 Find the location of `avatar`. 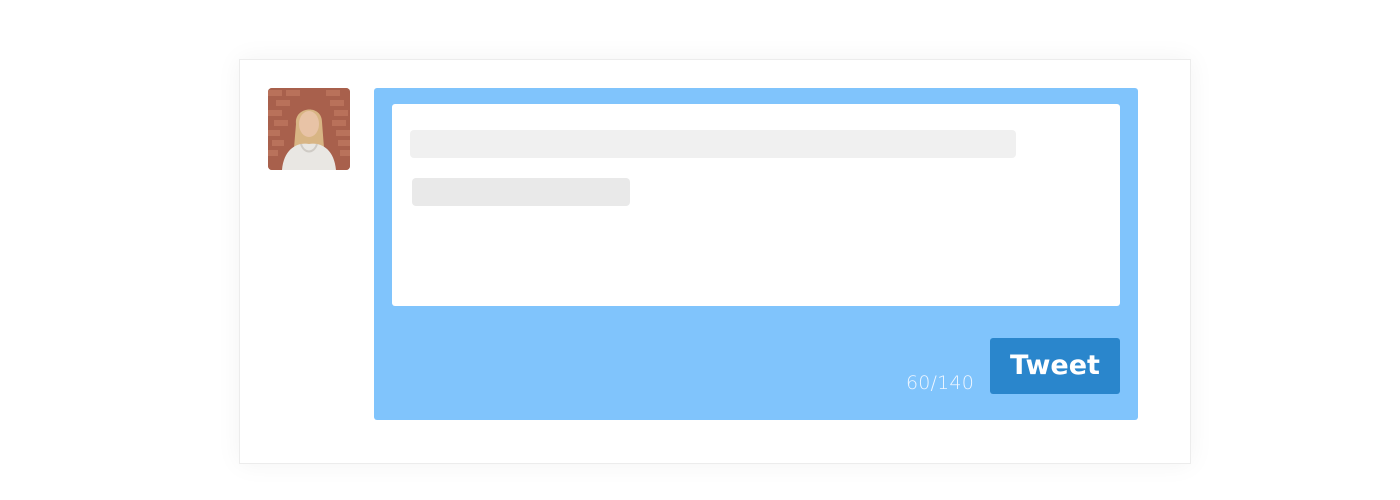

avatar is located at coordinates (309, 129).